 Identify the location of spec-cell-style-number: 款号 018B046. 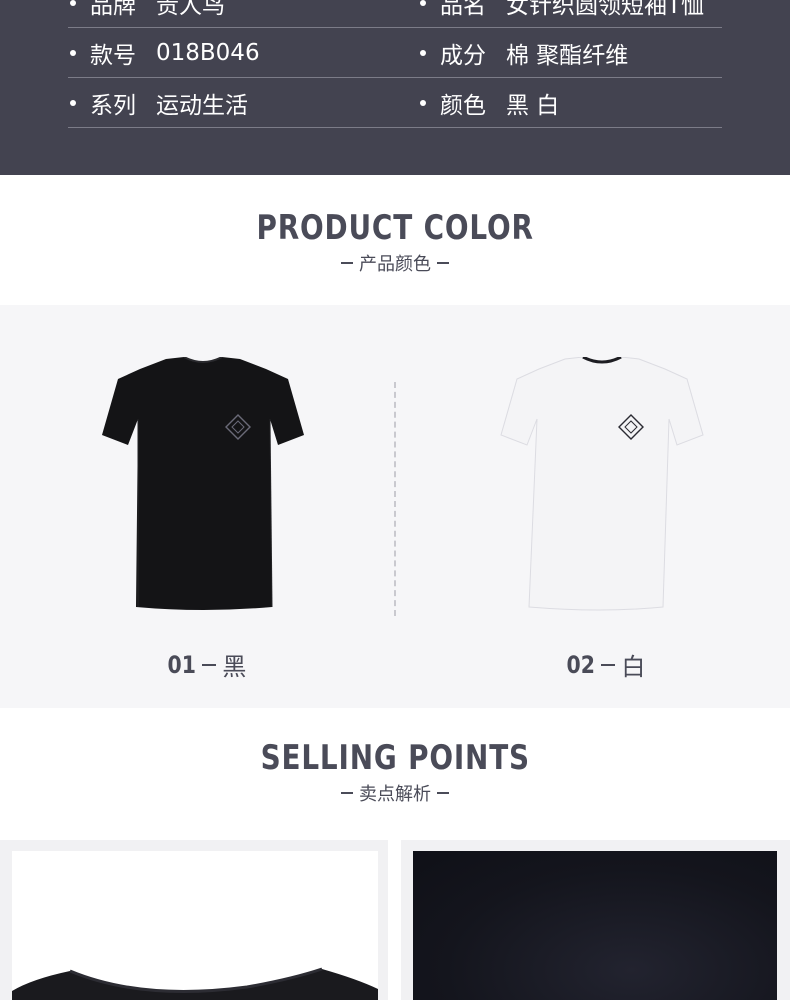
(164, 53).